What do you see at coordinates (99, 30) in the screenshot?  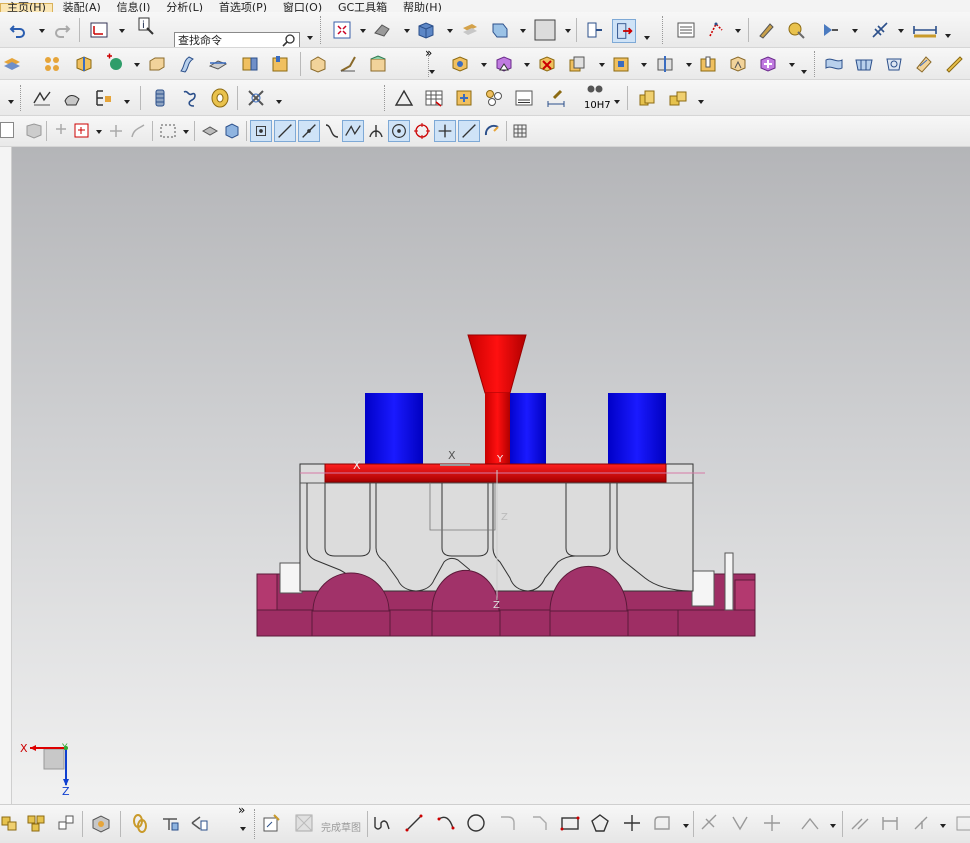 I see `wcs-icon` at bounding box center [99, 30].